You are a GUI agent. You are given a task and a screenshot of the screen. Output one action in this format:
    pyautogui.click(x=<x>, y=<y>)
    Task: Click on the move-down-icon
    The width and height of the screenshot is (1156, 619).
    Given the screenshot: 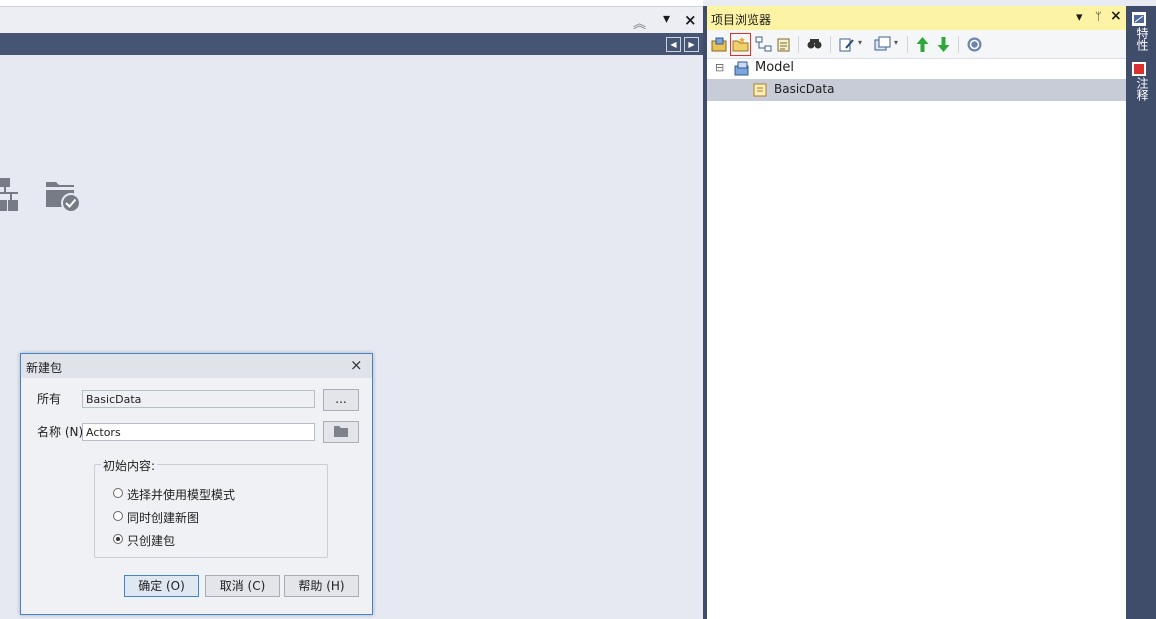 What is the action you would take?
    pyautogui.click(x=943, y=44)
    